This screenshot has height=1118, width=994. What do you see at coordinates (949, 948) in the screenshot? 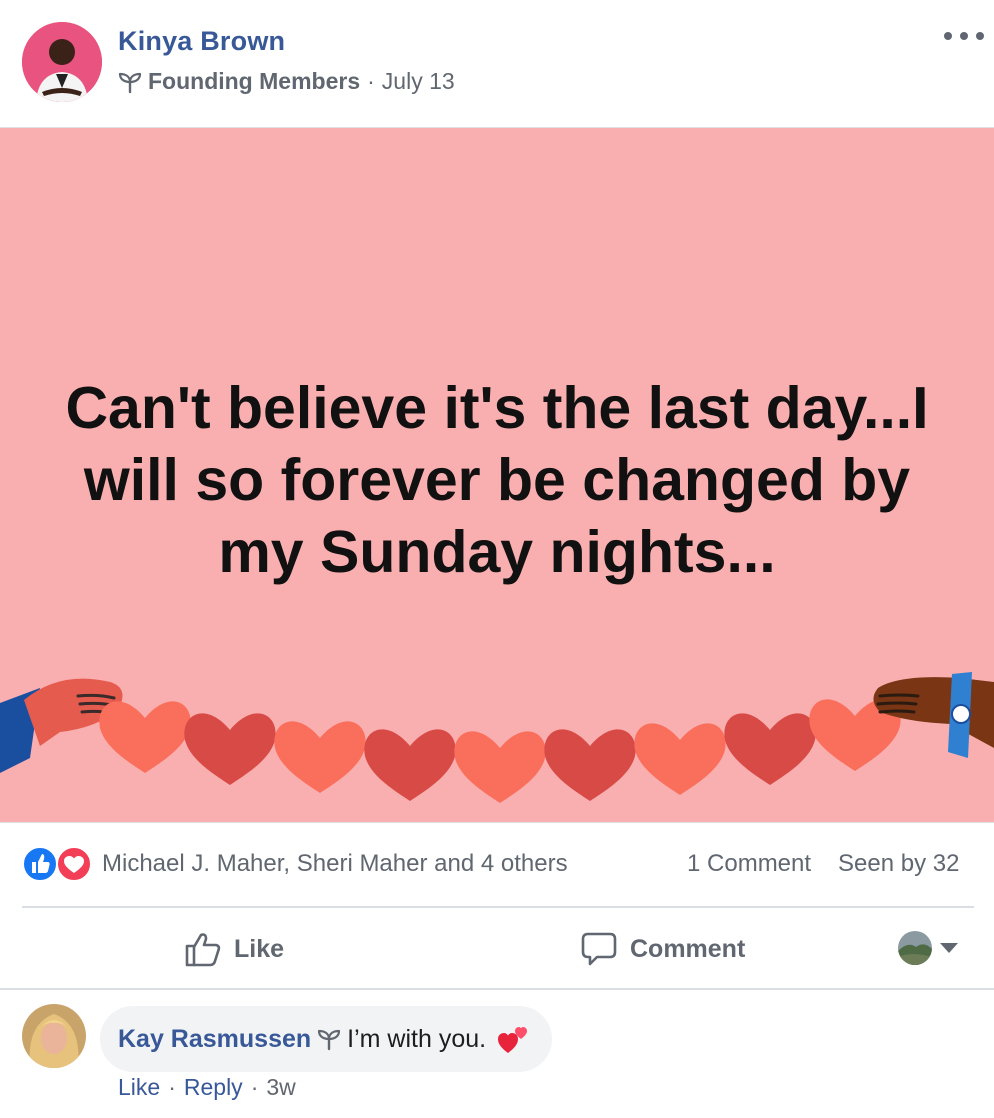
I see `caret-down-icon` at bounding box center [949, 948].